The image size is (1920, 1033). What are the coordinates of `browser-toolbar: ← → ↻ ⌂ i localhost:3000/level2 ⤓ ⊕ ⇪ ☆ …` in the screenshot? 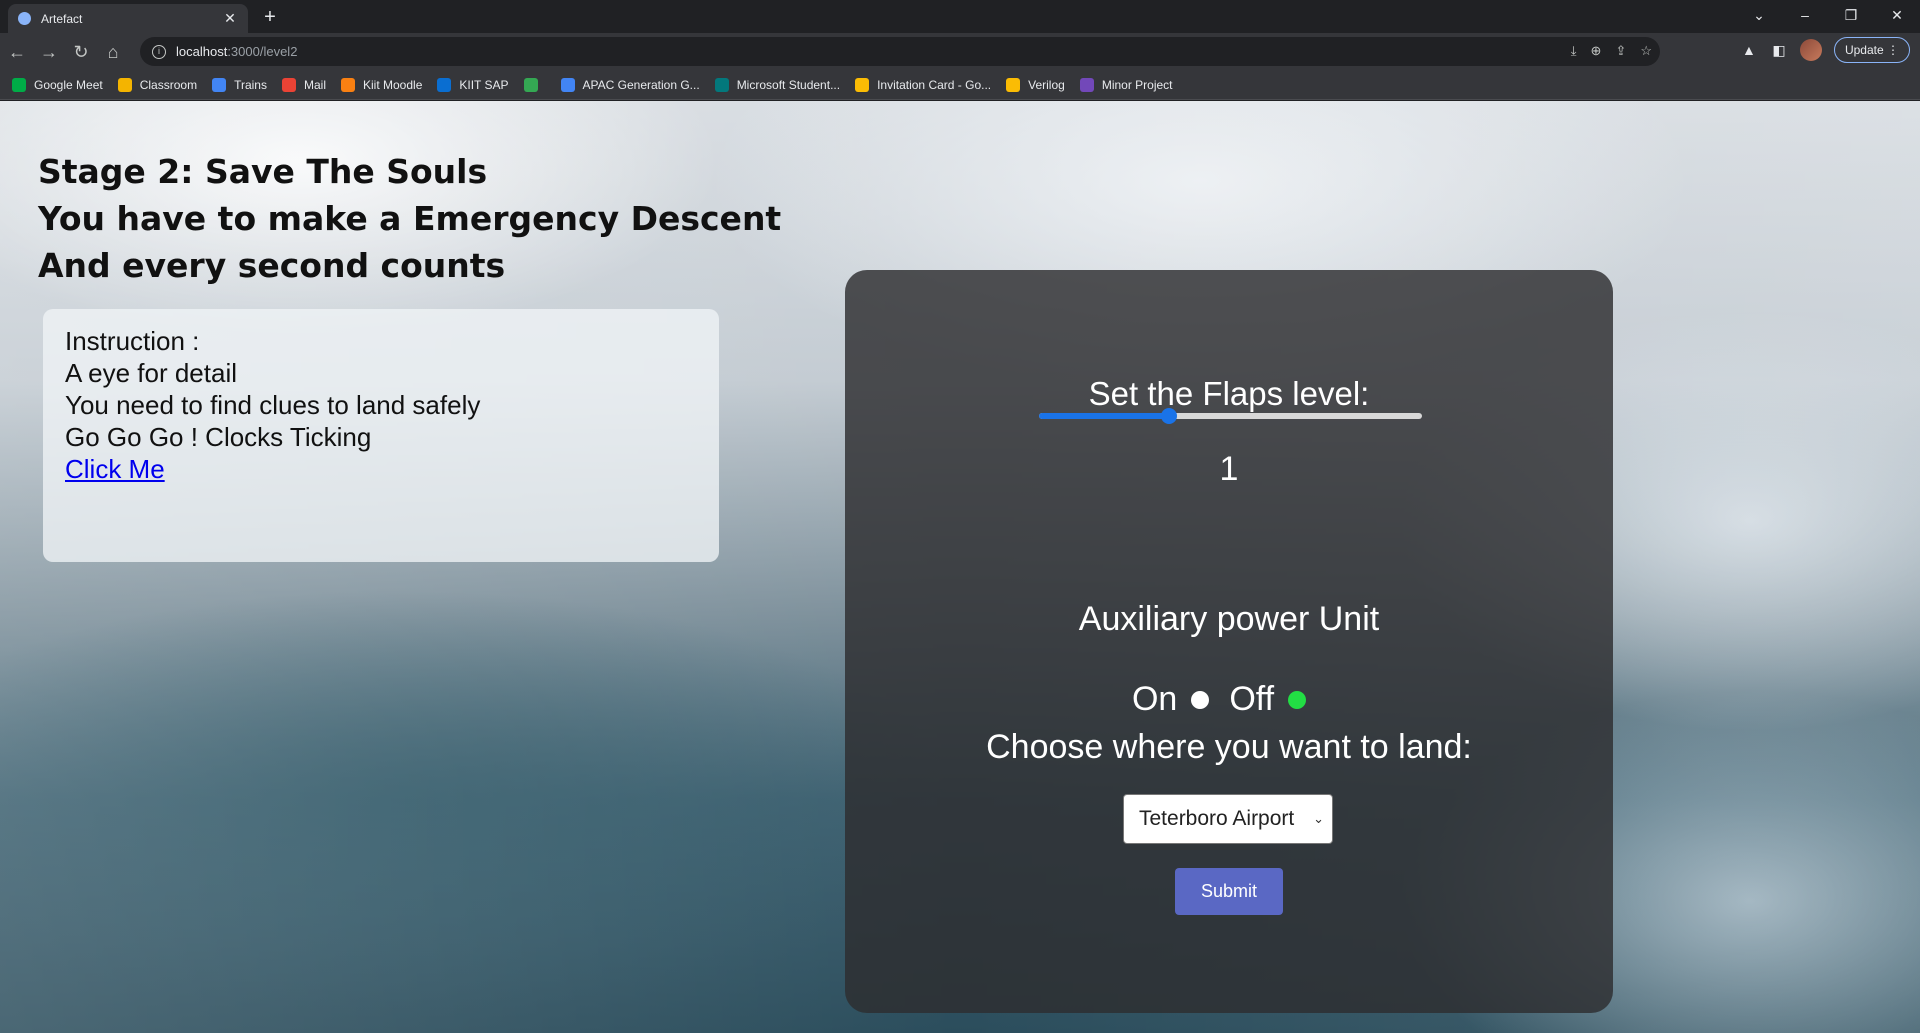 It's located at (960, 51).